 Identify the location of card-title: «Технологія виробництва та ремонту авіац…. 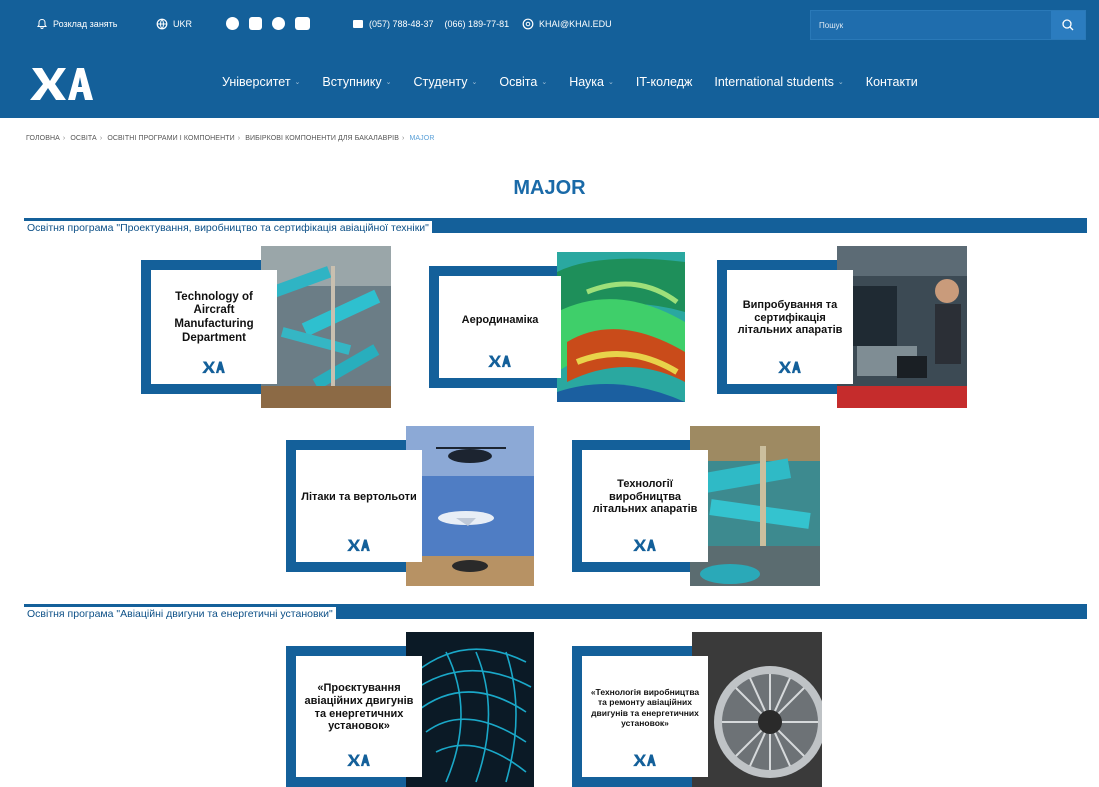
(645, 707).